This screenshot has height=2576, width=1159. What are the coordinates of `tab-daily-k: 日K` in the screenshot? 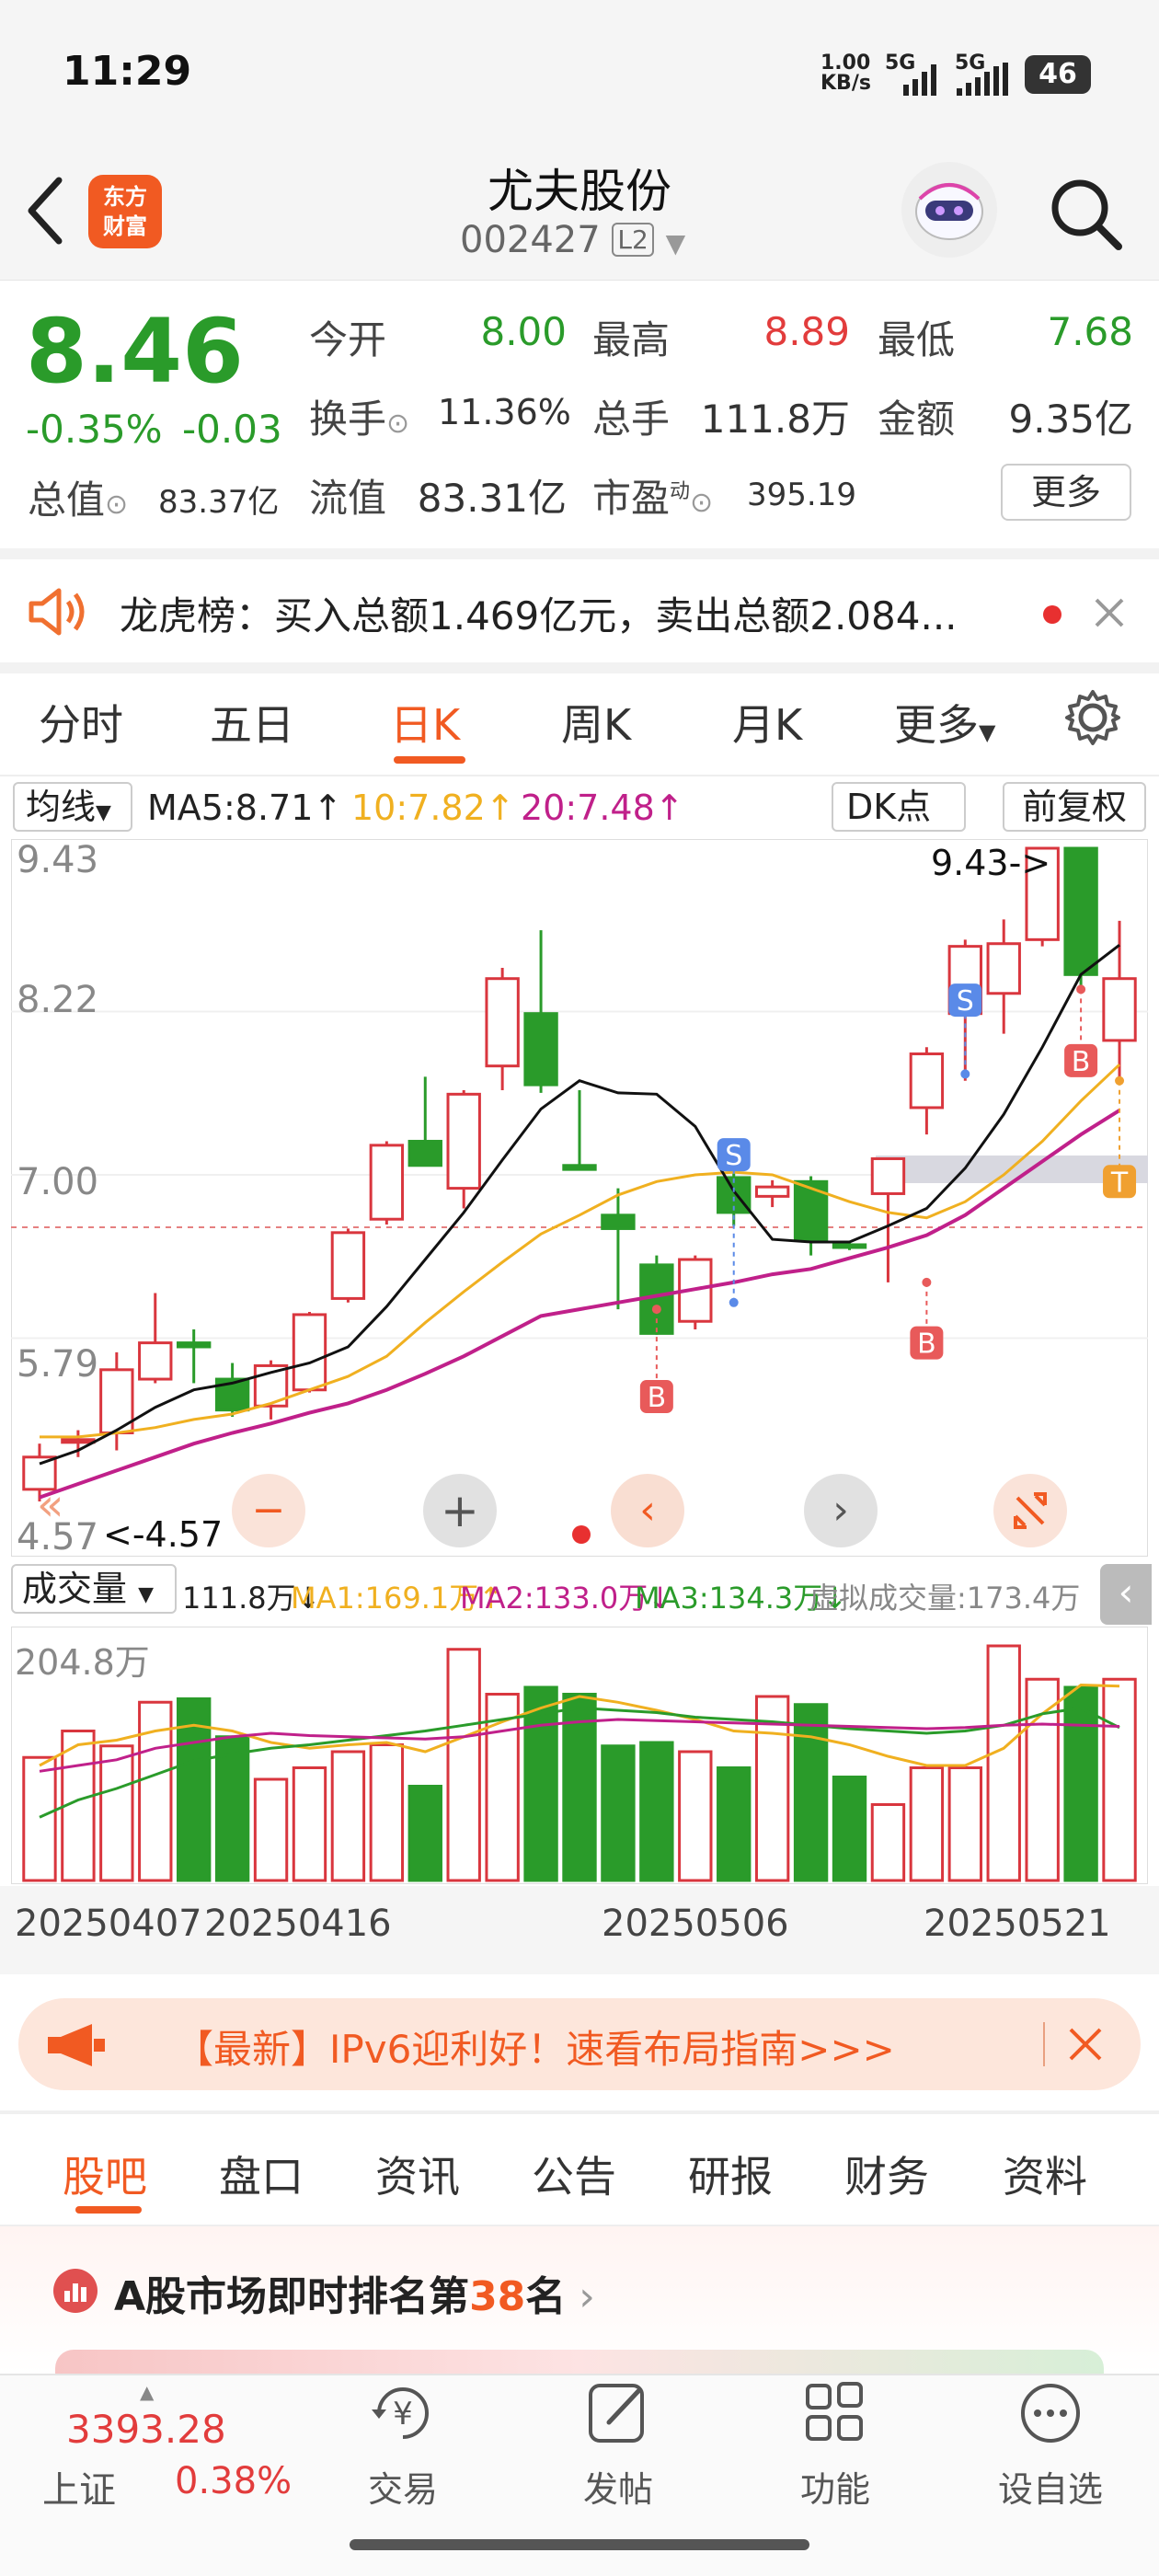 It's located at (425, 722).